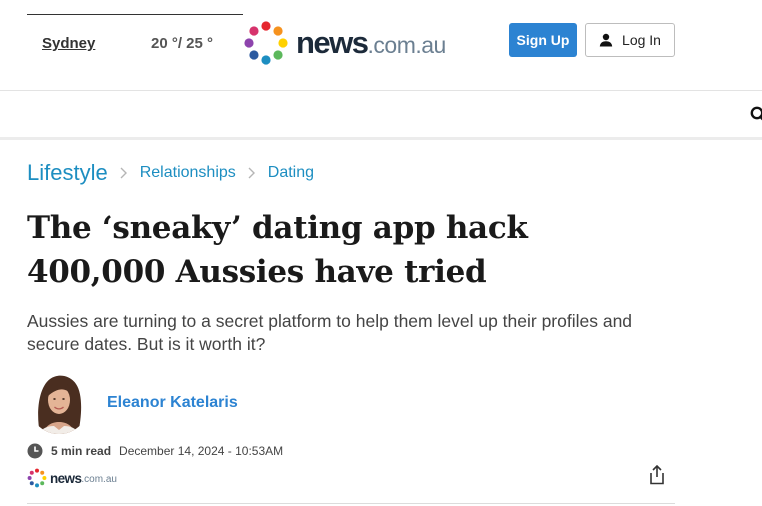 Image resolution: width=762 pixels, height=506 pixels. Describe the element at coordinates (81, 451) in the screenshot. I see `read-time: 5 min read` at that location.